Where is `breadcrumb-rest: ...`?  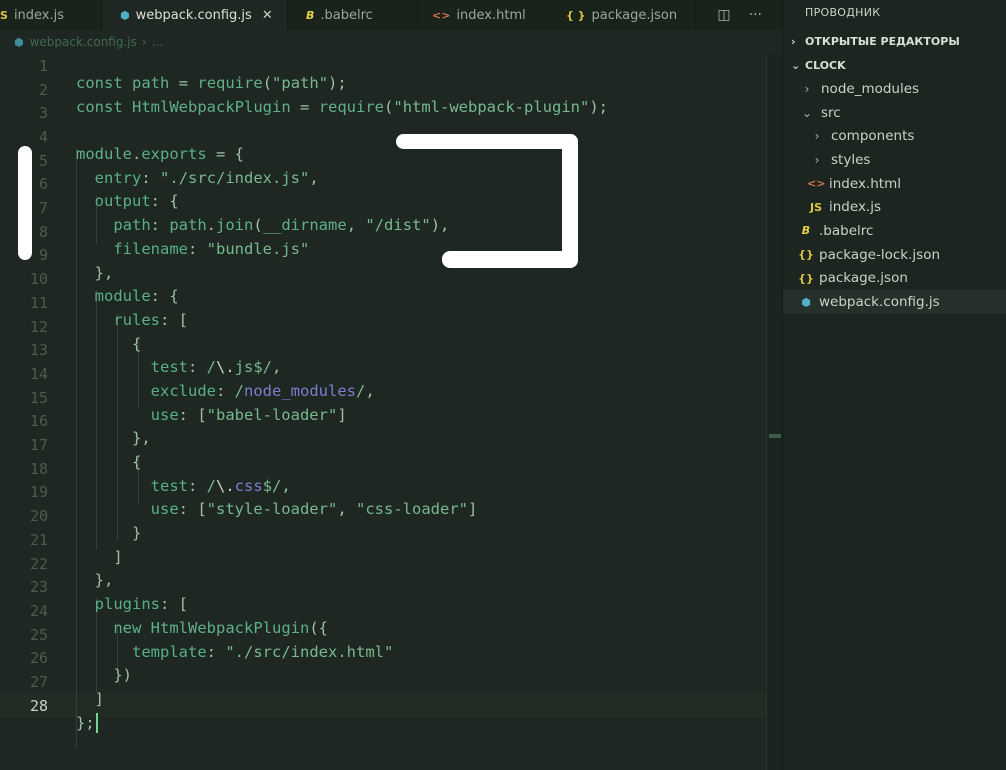
breadcrumb-rest: ... is located at coordinates (157, 42).